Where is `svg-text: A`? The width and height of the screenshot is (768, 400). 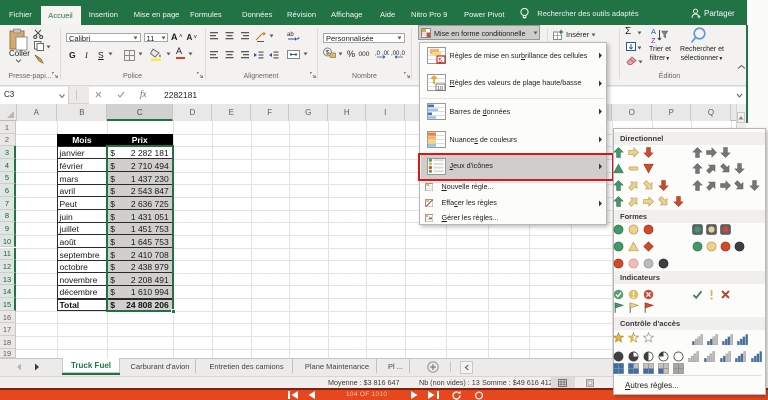 svg-text: A is located at coordinates (653, 31).